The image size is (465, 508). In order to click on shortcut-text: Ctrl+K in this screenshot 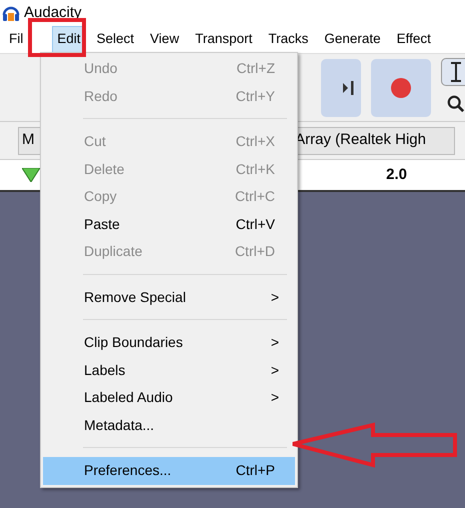, I will do `click(255, 169)`.